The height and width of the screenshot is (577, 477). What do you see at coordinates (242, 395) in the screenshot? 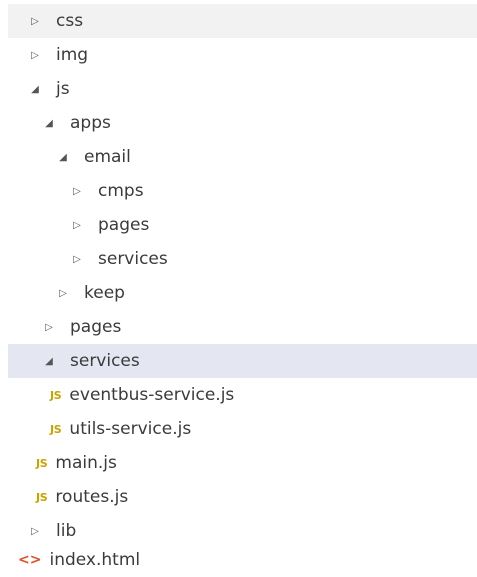
I see `tree-item-eventbus-service-file: JS eventbus-service.js` at bounding box center [242, 395].